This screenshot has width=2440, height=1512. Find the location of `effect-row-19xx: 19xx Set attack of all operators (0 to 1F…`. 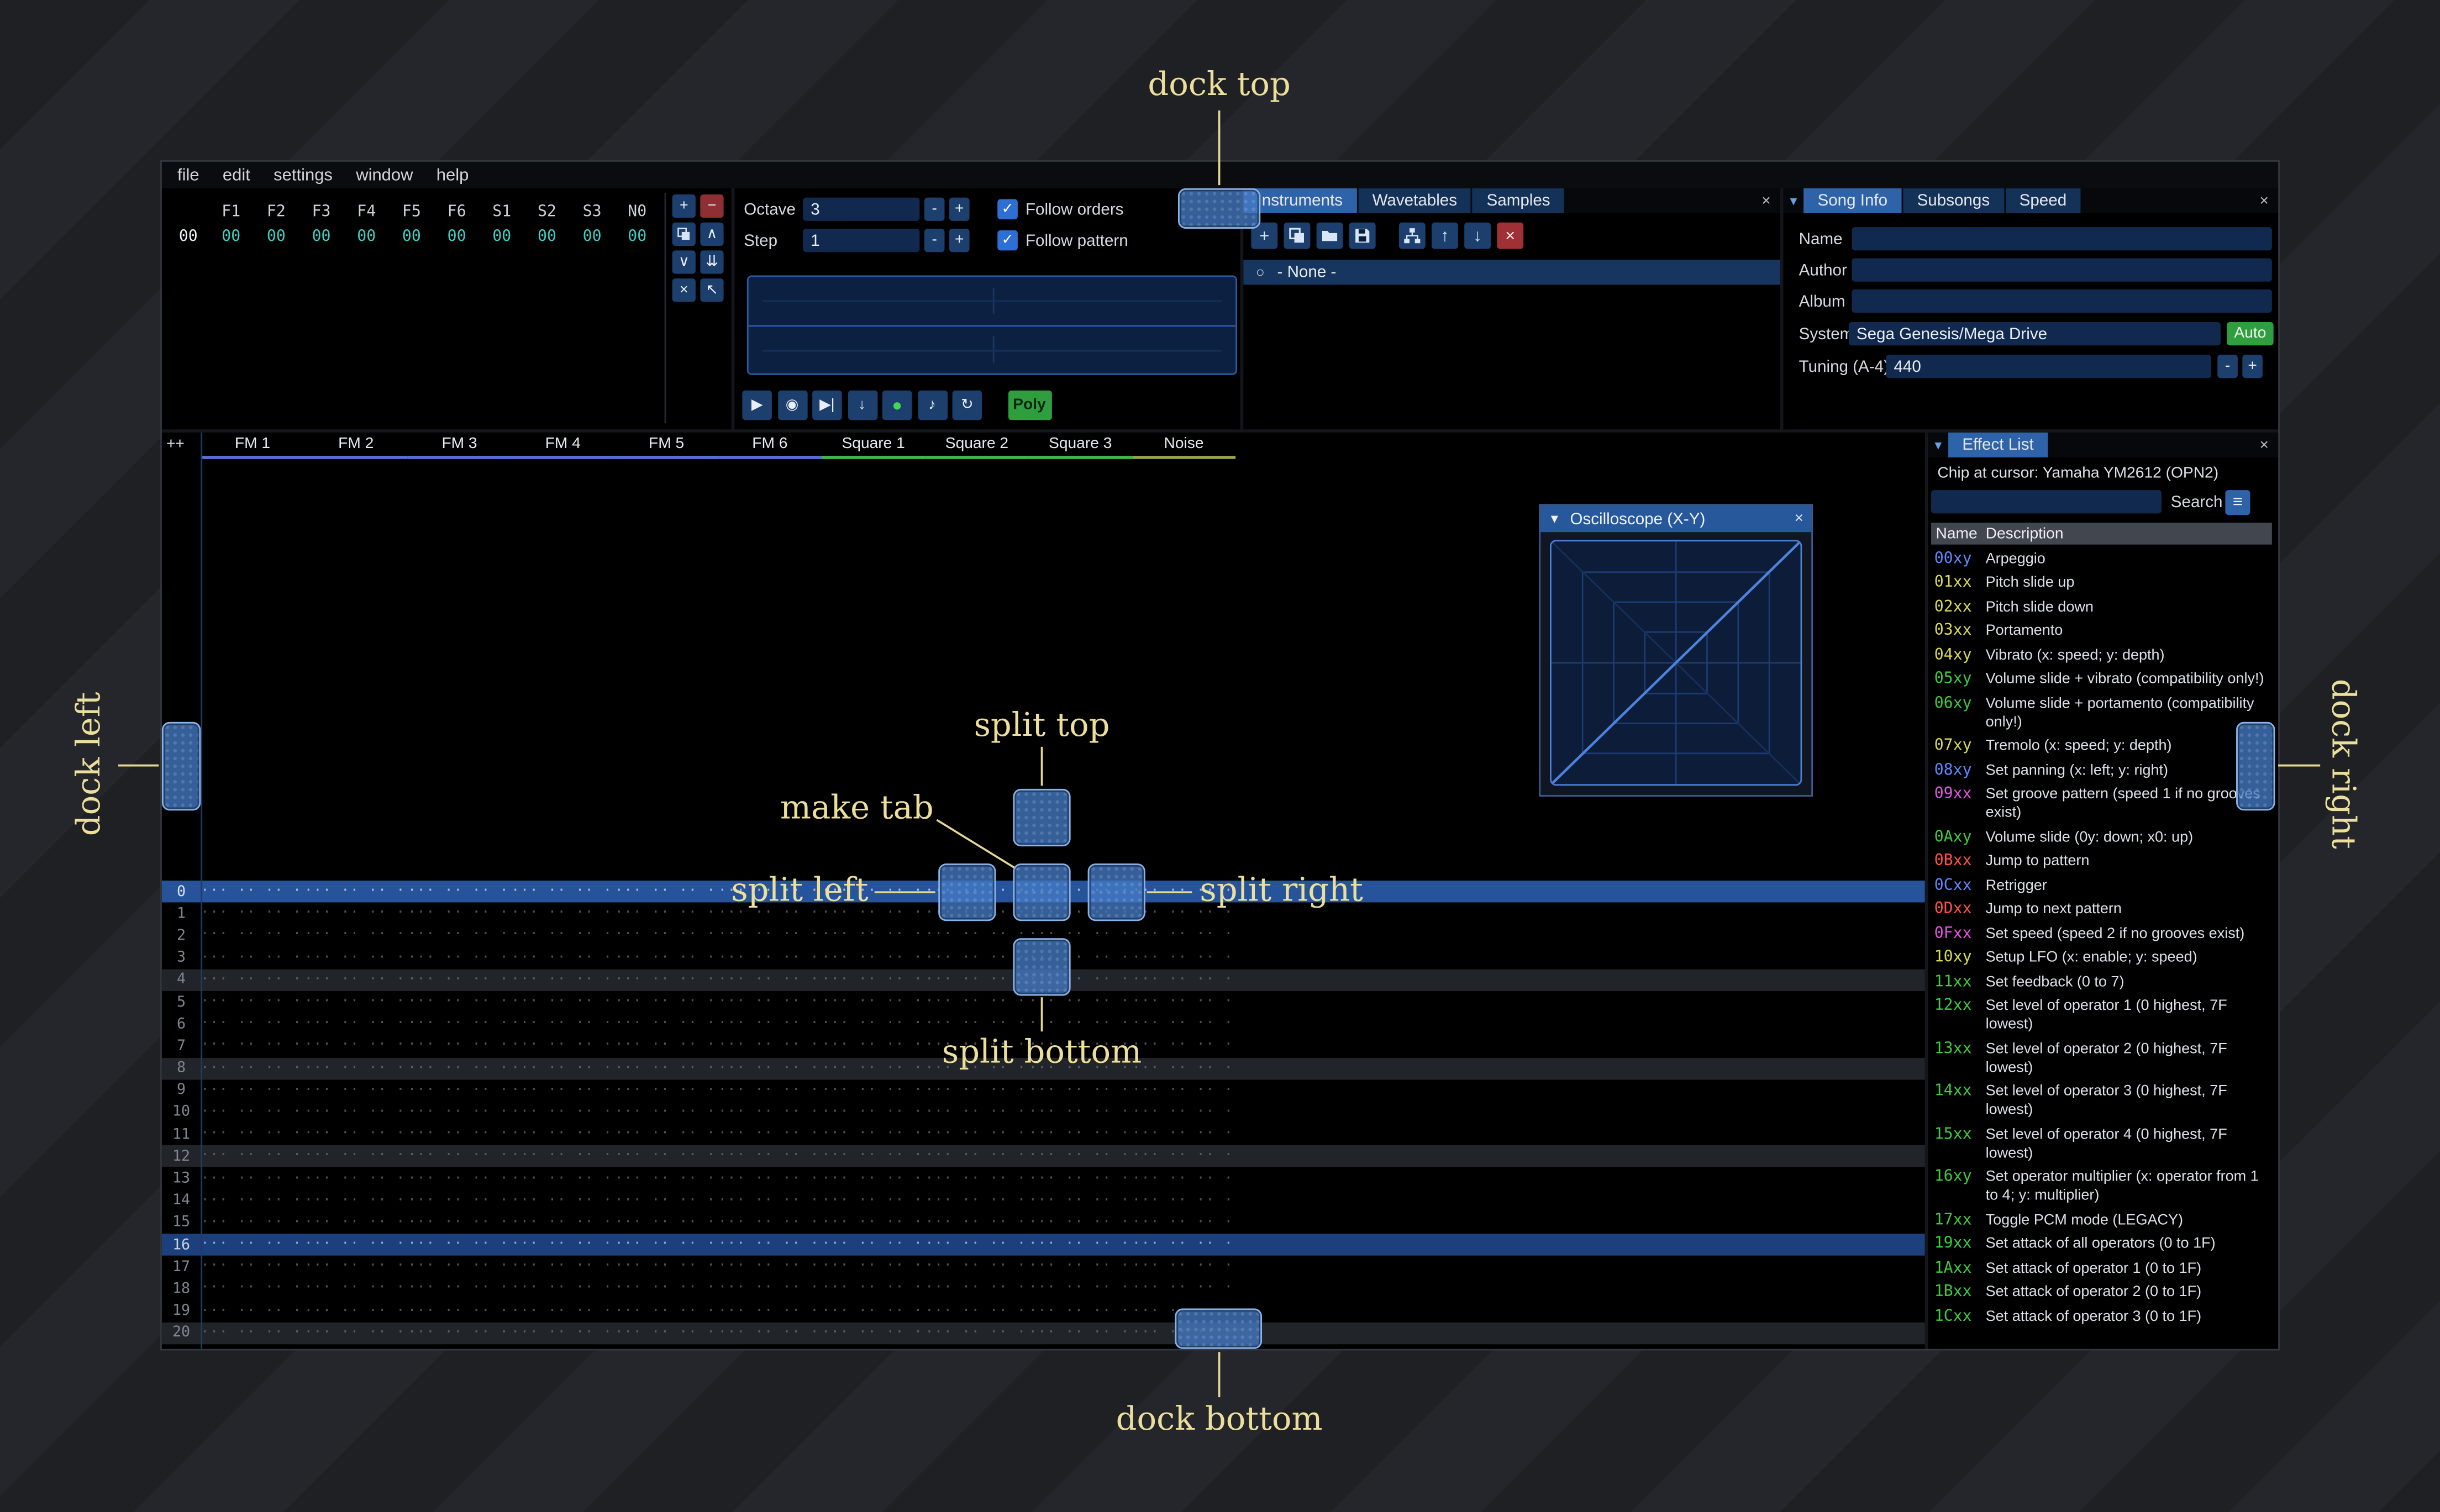

effect-row-19xx: 19xx Set attack of all operators (0 to 1F… is located at coordinates (2101, 1245).